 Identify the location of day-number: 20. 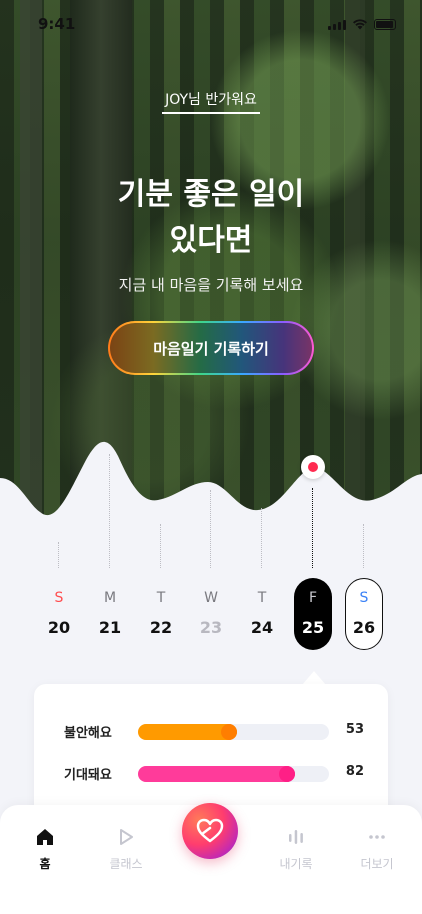
(59, 627).